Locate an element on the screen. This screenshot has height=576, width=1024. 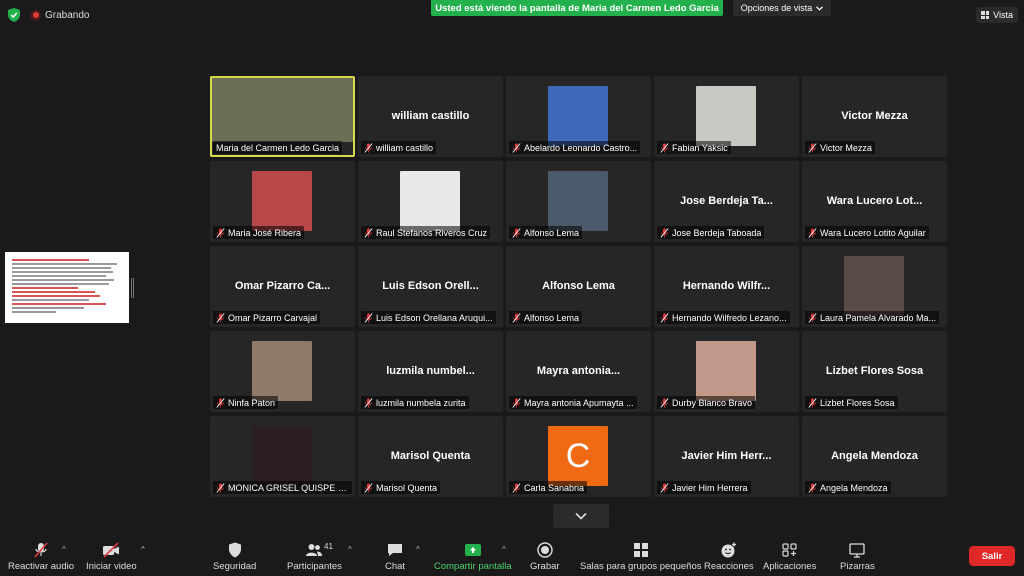
recording-indicator: Grabando is located at coordinates (60, 15).